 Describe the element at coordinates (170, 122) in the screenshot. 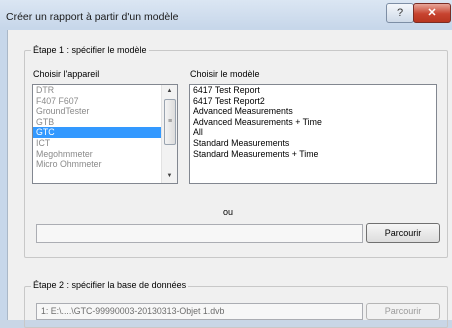

I see `scroll-thumb: ≡` at that location.